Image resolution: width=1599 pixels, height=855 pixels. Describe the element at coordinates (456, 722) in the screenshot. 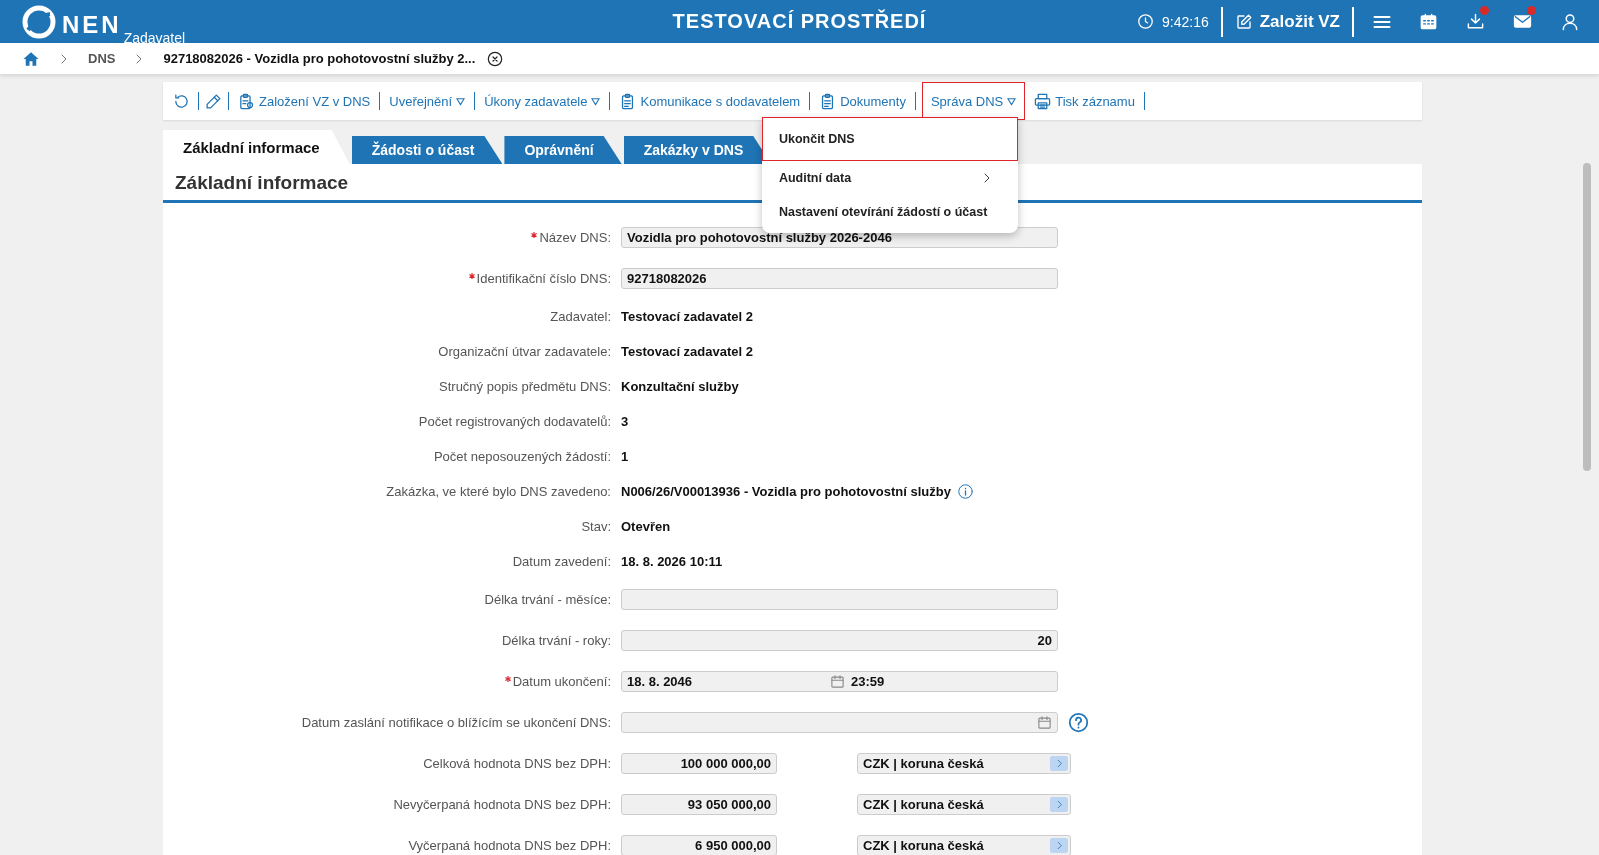

I see `field-label: Datum zaslání notifikace o blížícím se ukončení DNS:` at that location.